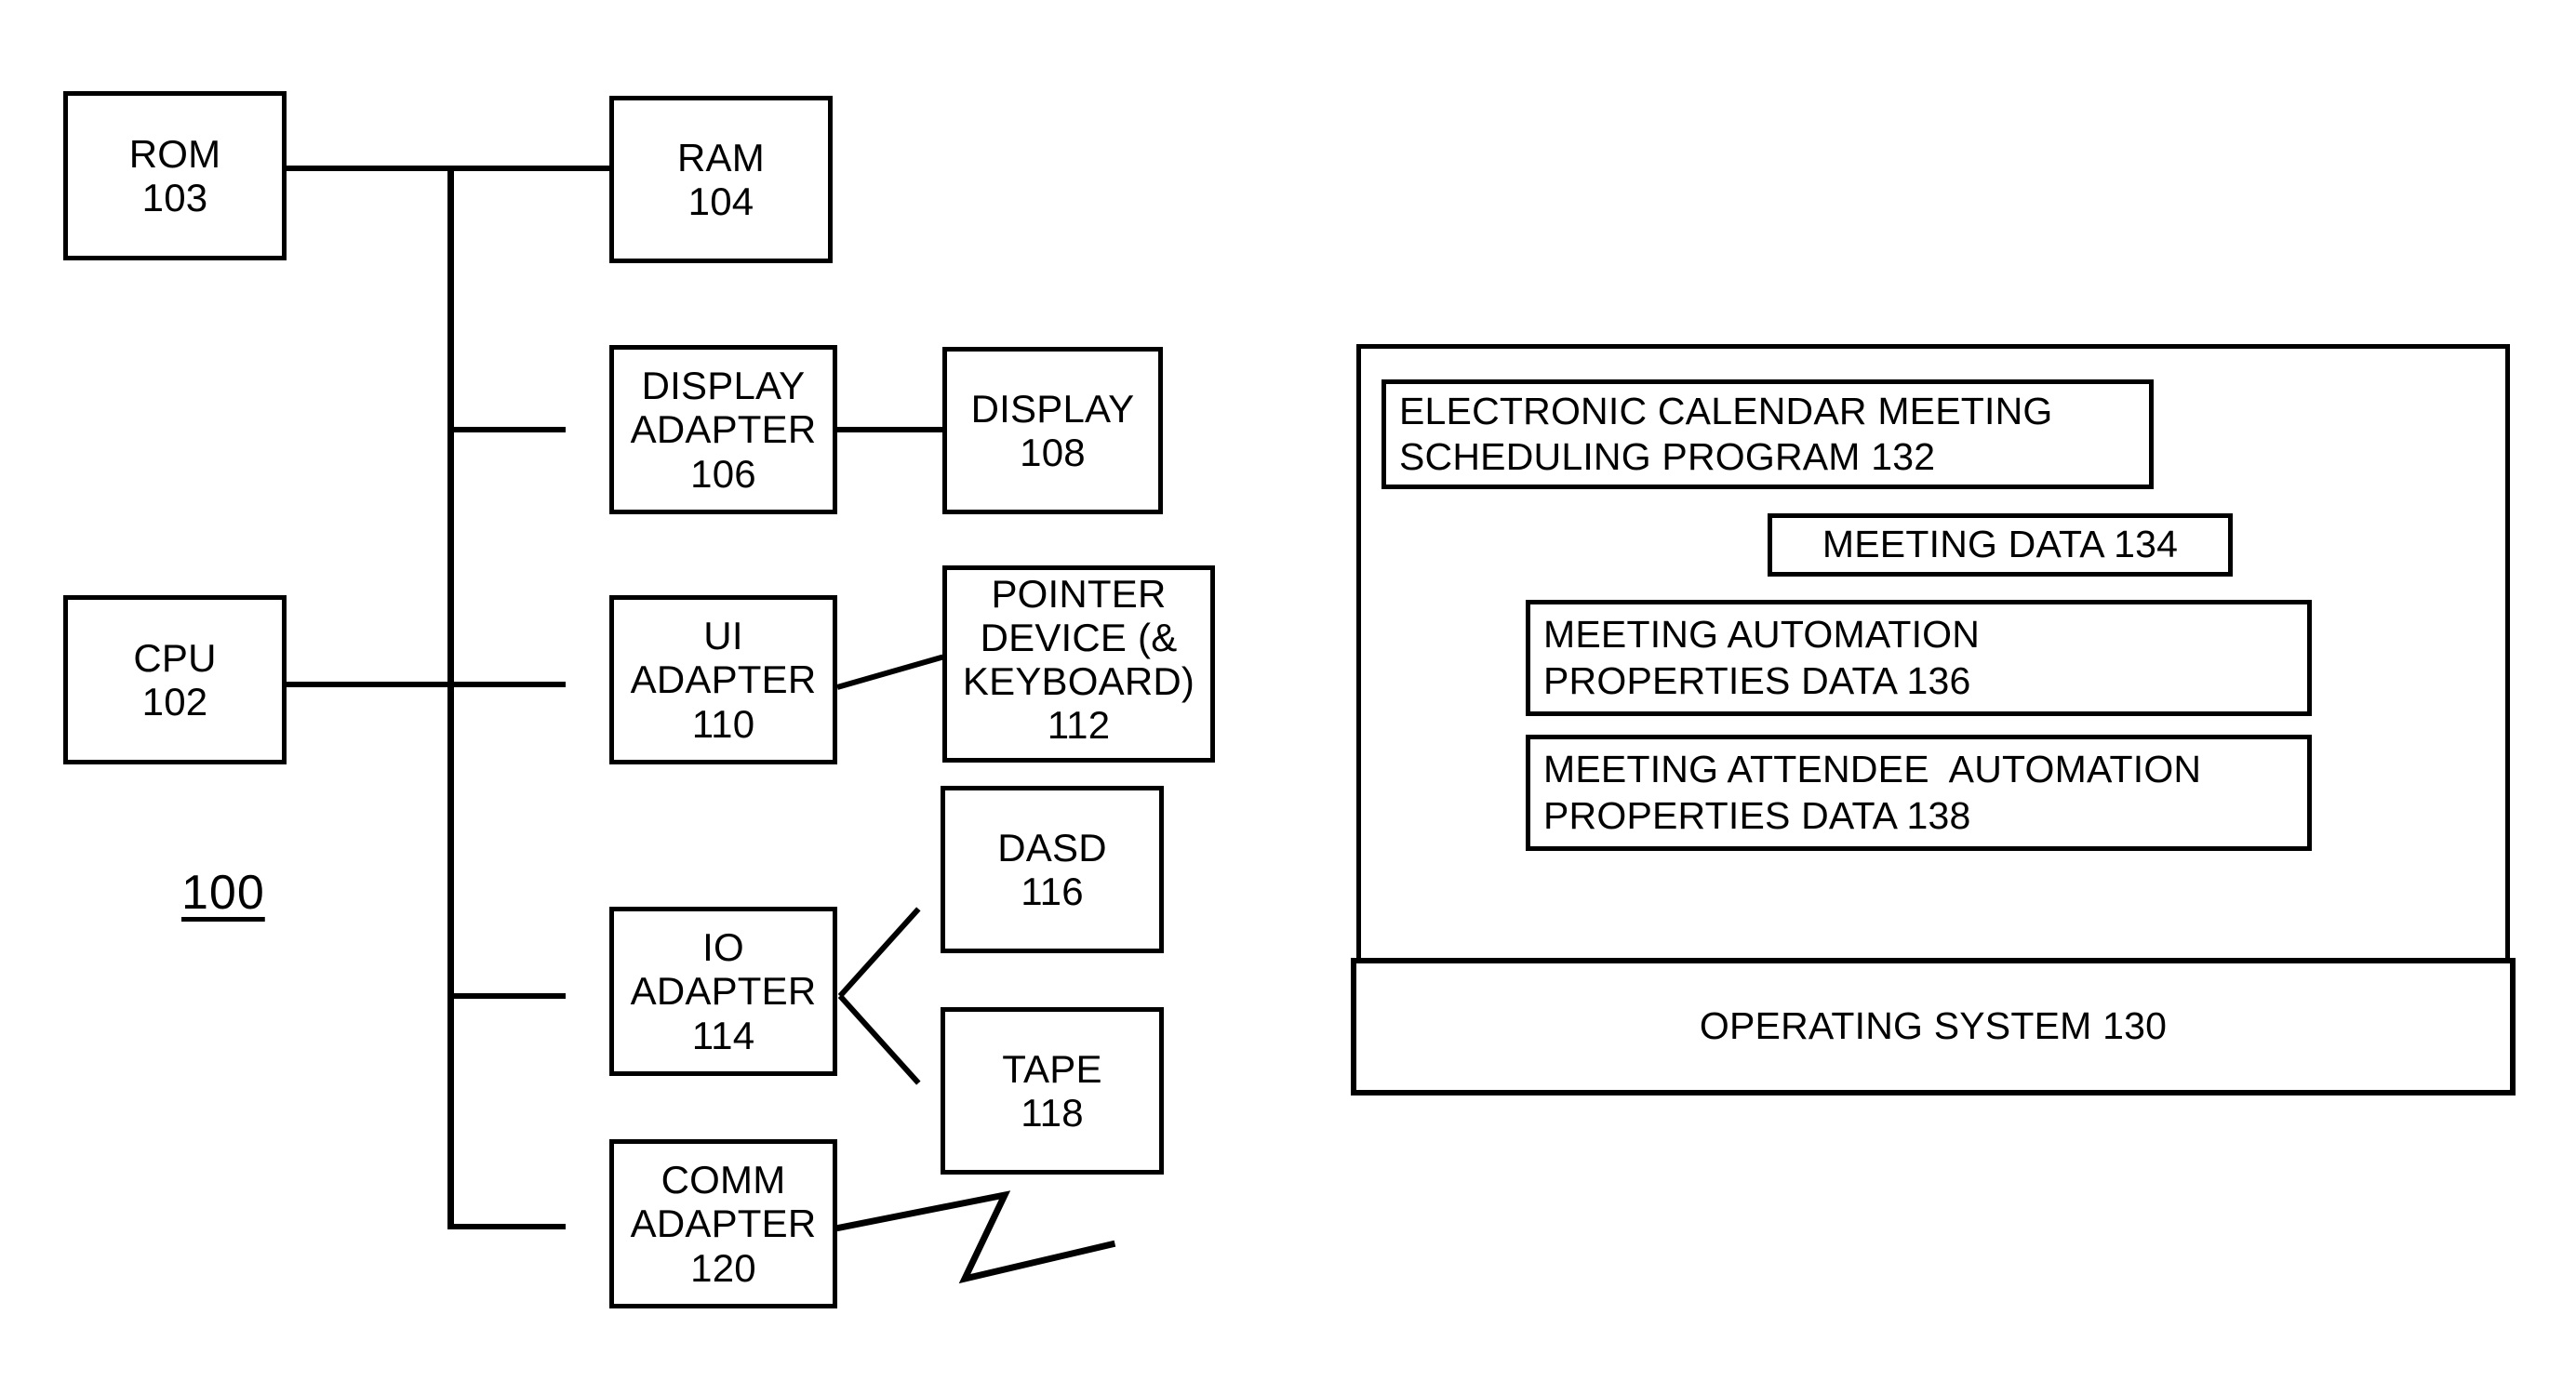  I want to click on connector-cpu-to-bus, so click(367, 685).